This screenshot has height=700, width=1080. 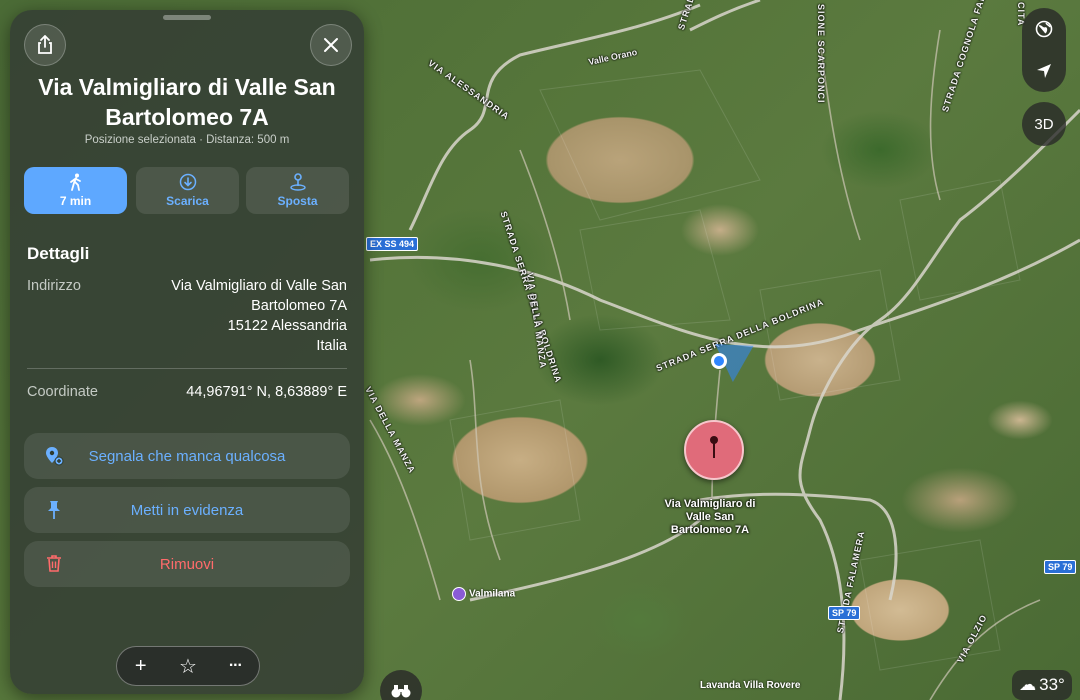 I want to click on move-label: Sposta, so click(x=297, y=201).